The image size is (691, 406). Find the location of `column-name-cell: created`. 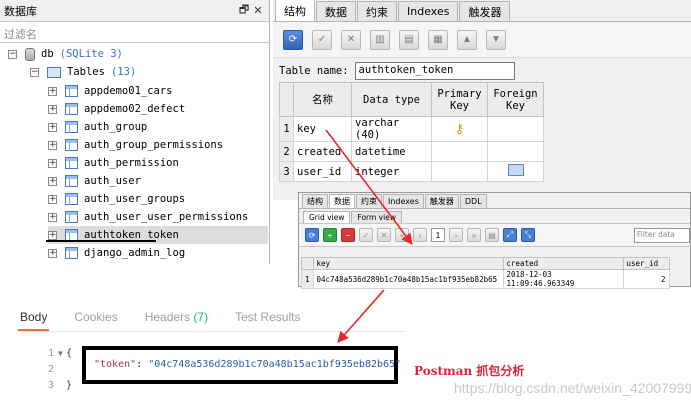

column-name-cell: created is located at coordinates (322, 151).